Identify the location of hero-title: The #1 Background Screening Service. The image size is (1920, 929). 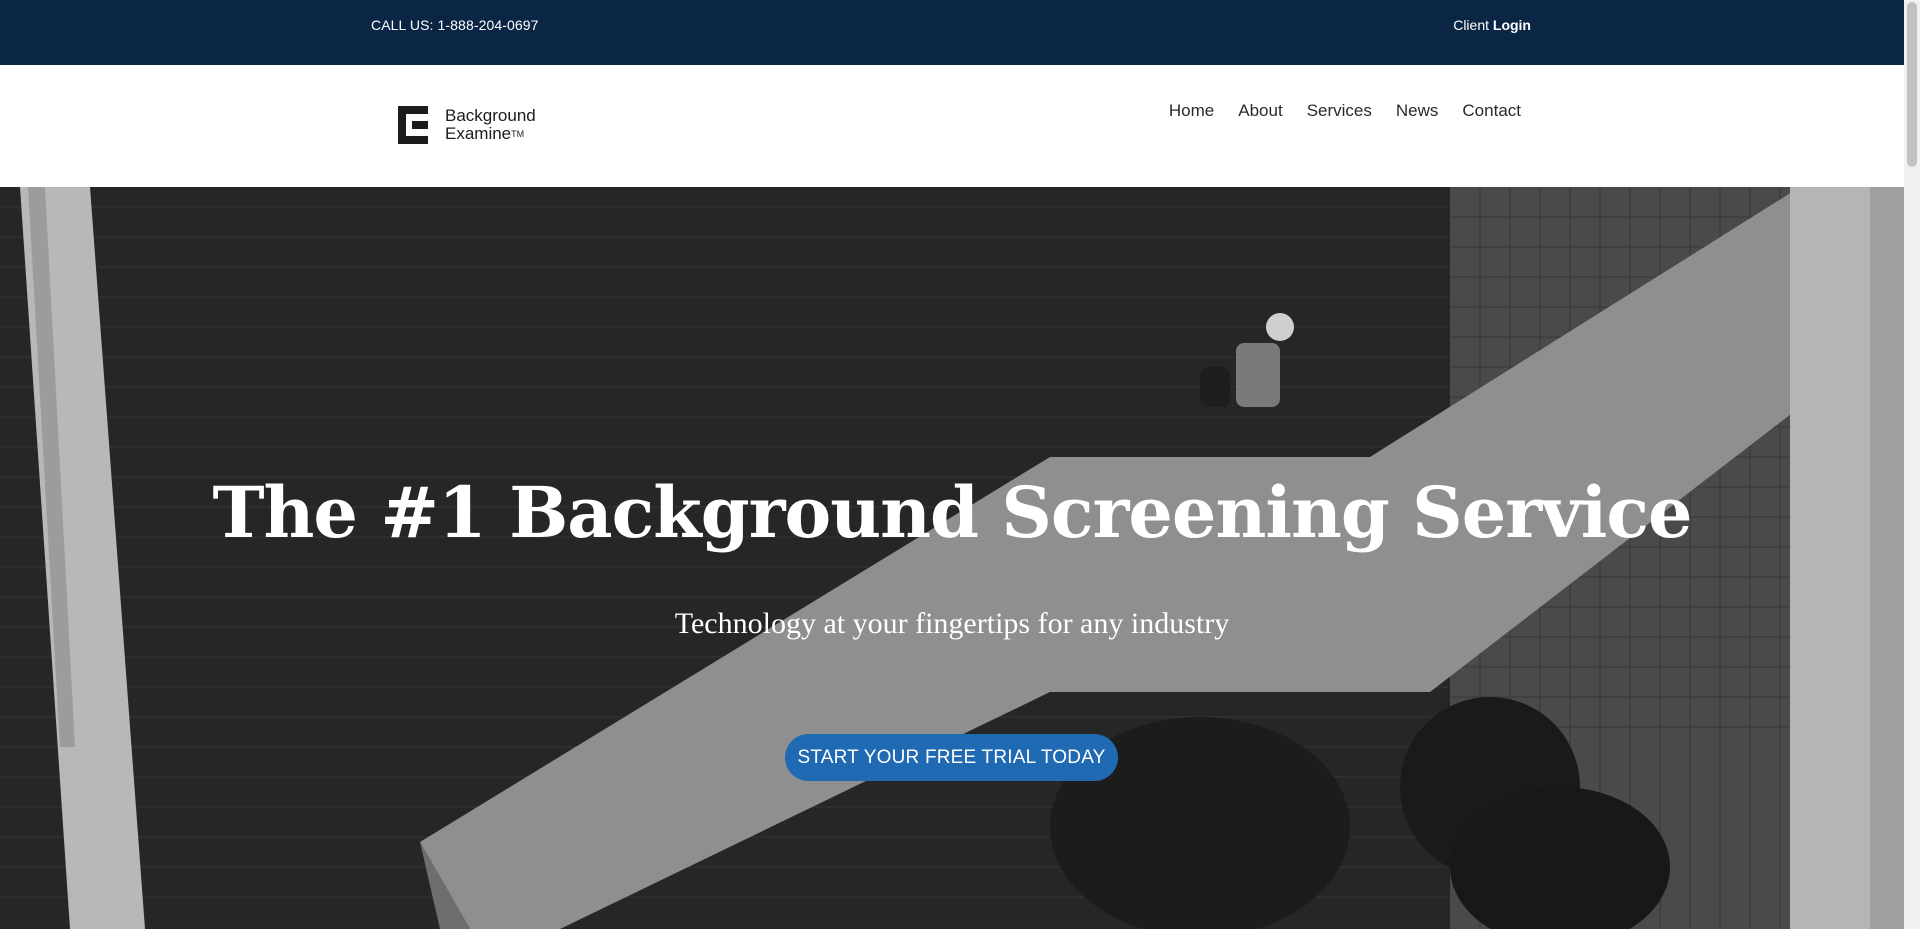
(952, 512).